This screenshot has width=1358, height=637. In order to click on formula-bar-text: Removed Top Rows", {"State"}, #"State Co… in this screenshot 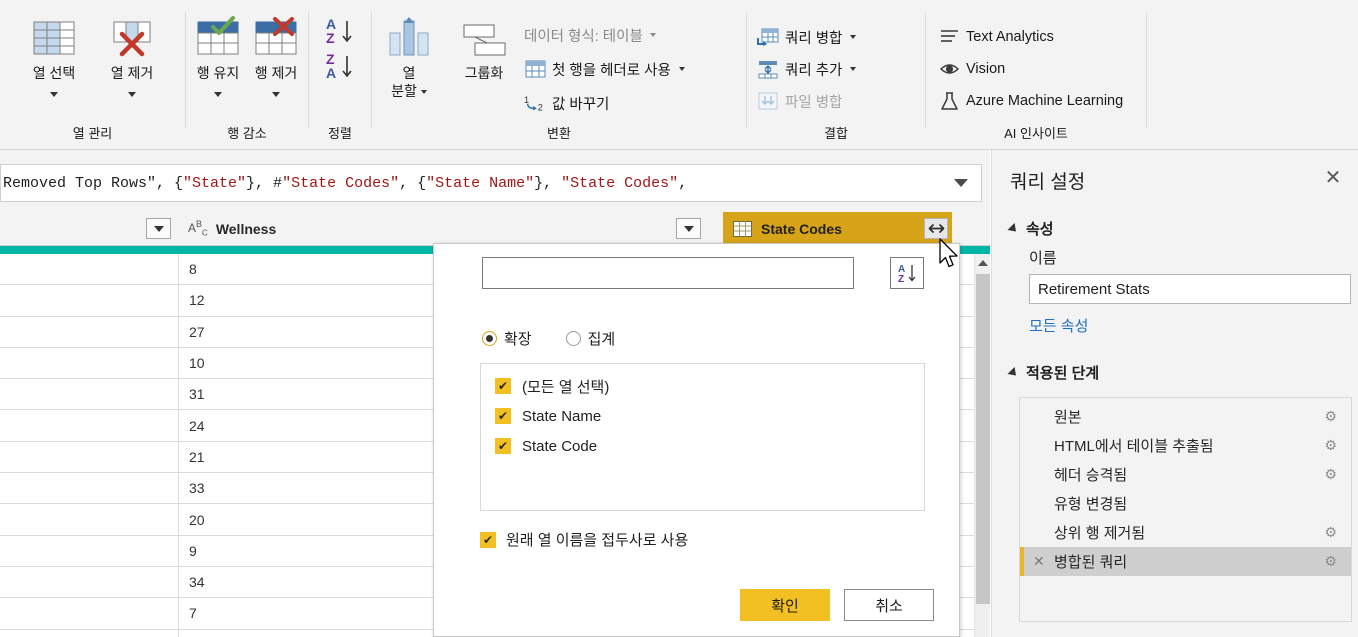, I will do `click(471, 183)`.